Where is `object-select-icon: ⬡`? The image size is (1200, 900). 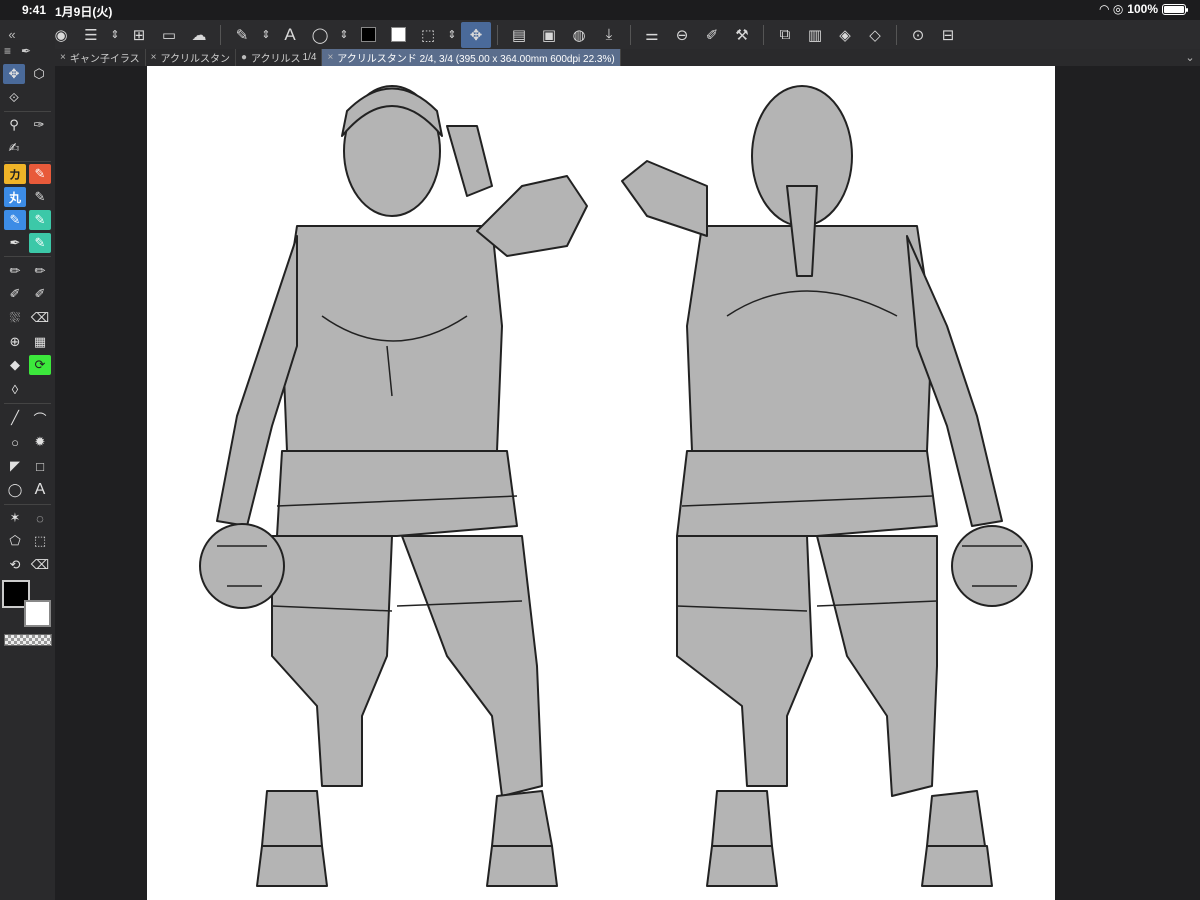
object-select-icon: ⬡ is located at coordinates (39, 74).